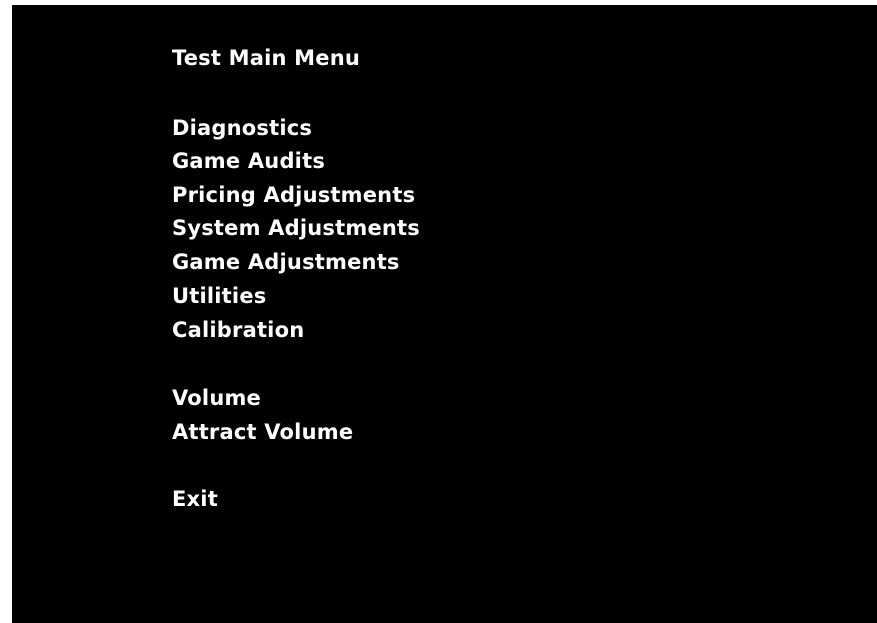  I want to click on menu-item-pricing-adjustments: Pricing Adjustments, so click(293, 195).